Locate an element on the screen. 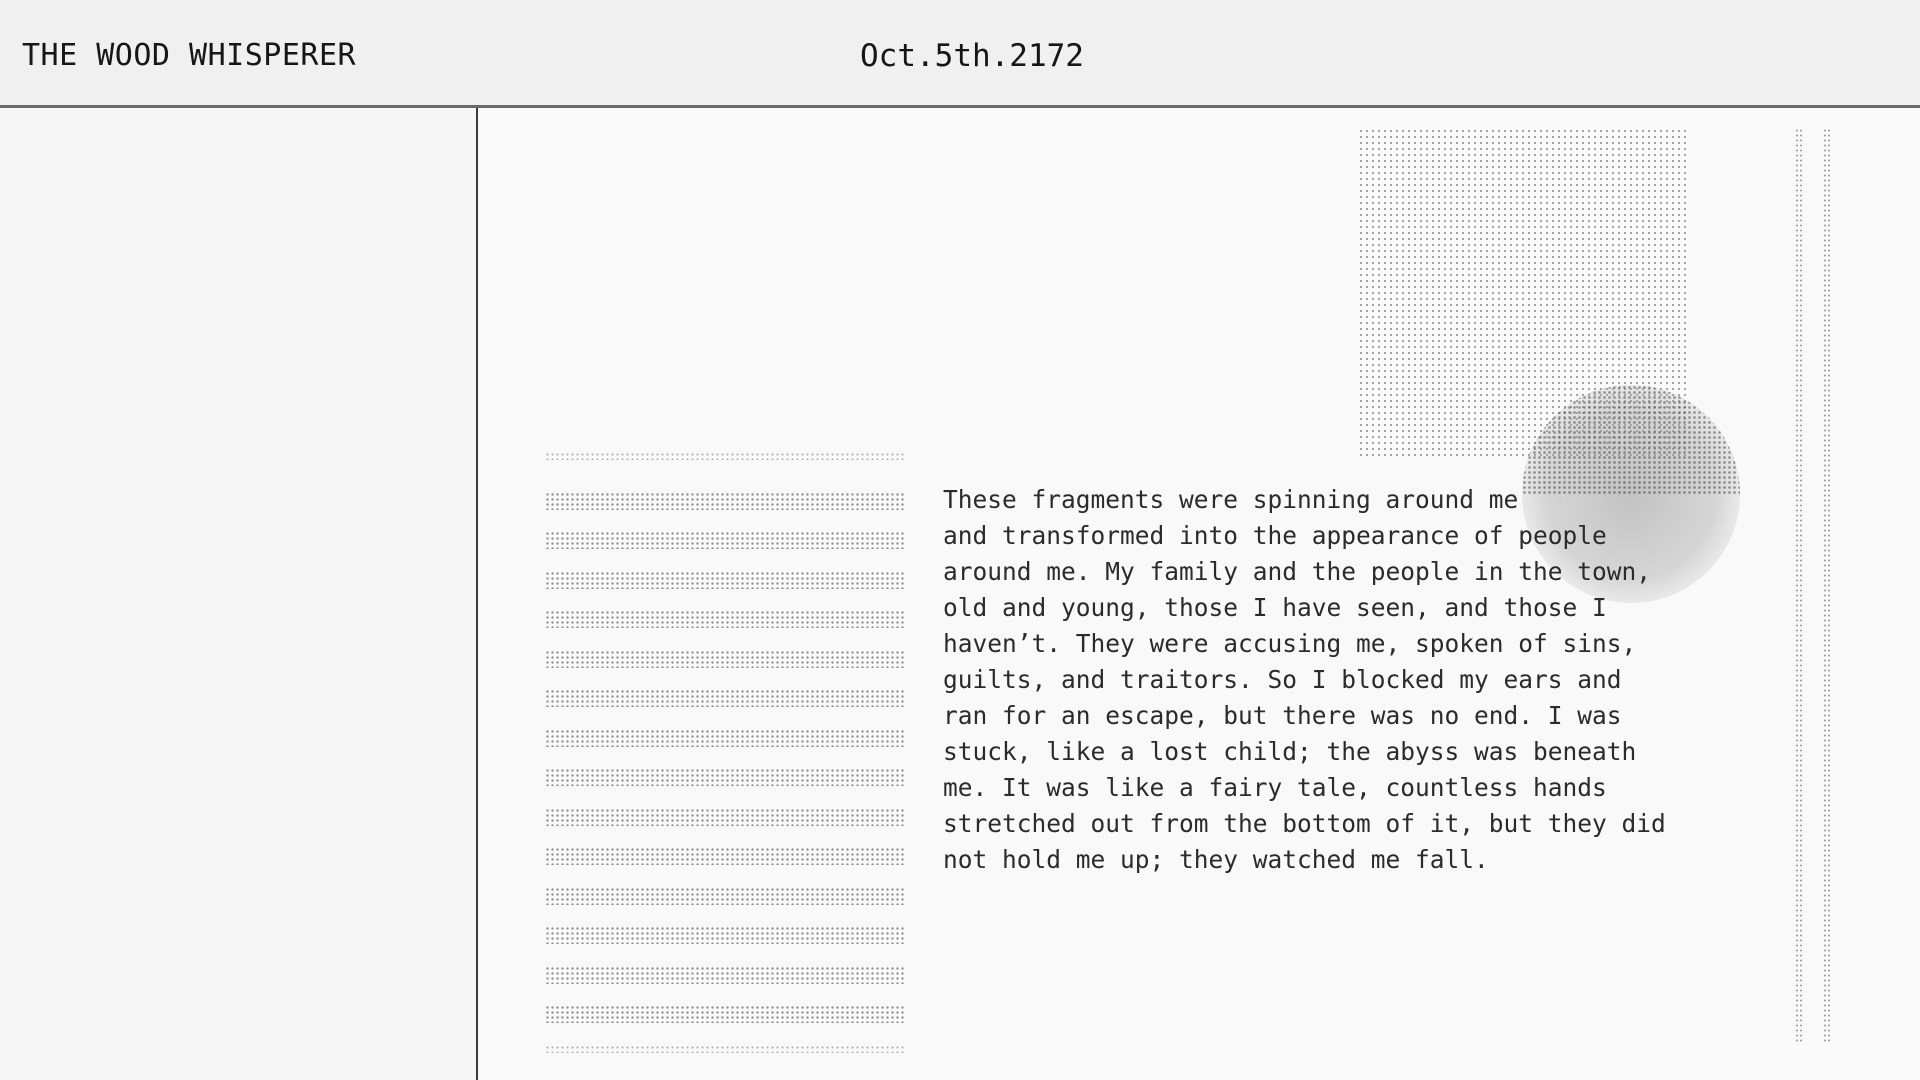 The width and height of the screenshot is (1920, 1080). story-line: These fragments were spinning around me is located at coordinates (1231, 499).